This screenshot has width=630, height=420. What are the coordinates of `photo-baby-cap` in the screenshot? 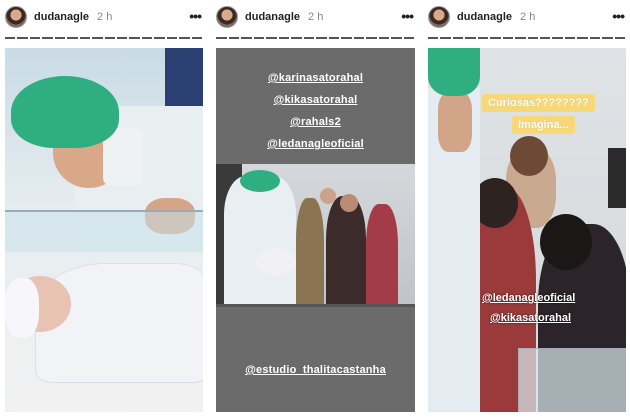 It's located at (22, 308).